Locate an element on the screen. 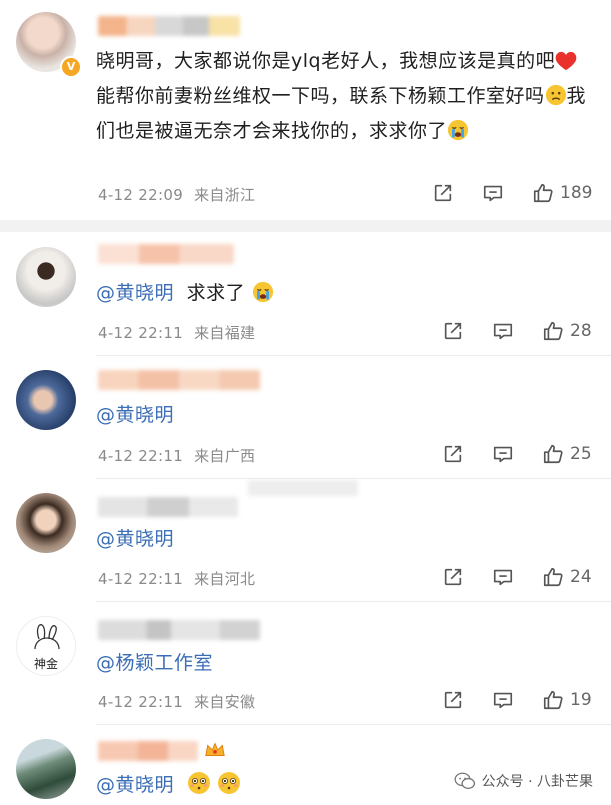 This screenshot has width=611, height=805. location: 来自广西 is located at coordinates (225, 456).